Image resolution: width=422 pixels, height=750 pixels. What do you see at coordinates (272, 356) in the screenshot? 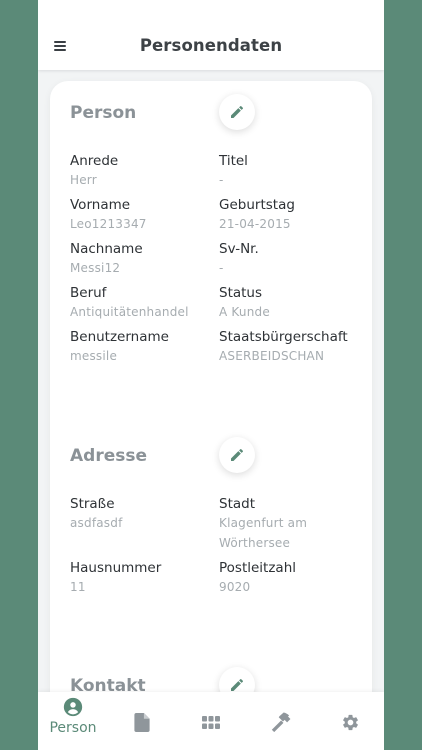
I see `field-value: ASERBEIDSCHAN` at bounding box center [272, 356].